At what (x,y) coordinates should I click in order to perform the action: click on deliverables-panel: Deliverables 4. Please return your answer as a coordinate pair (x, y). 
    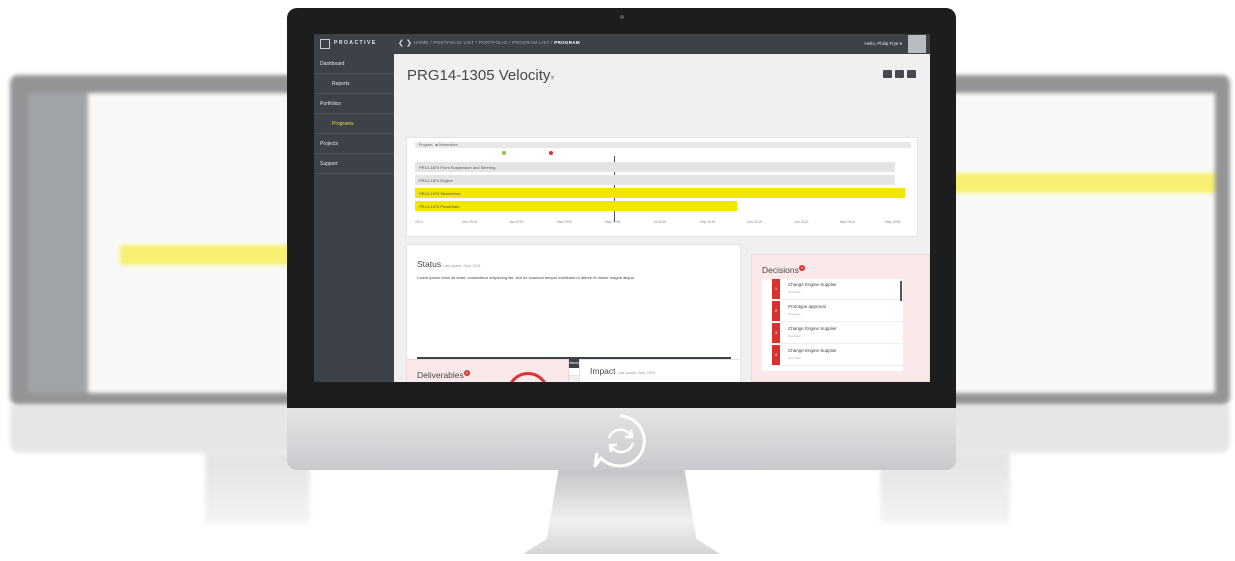
    Looking at the image, I should click on (487, 370).